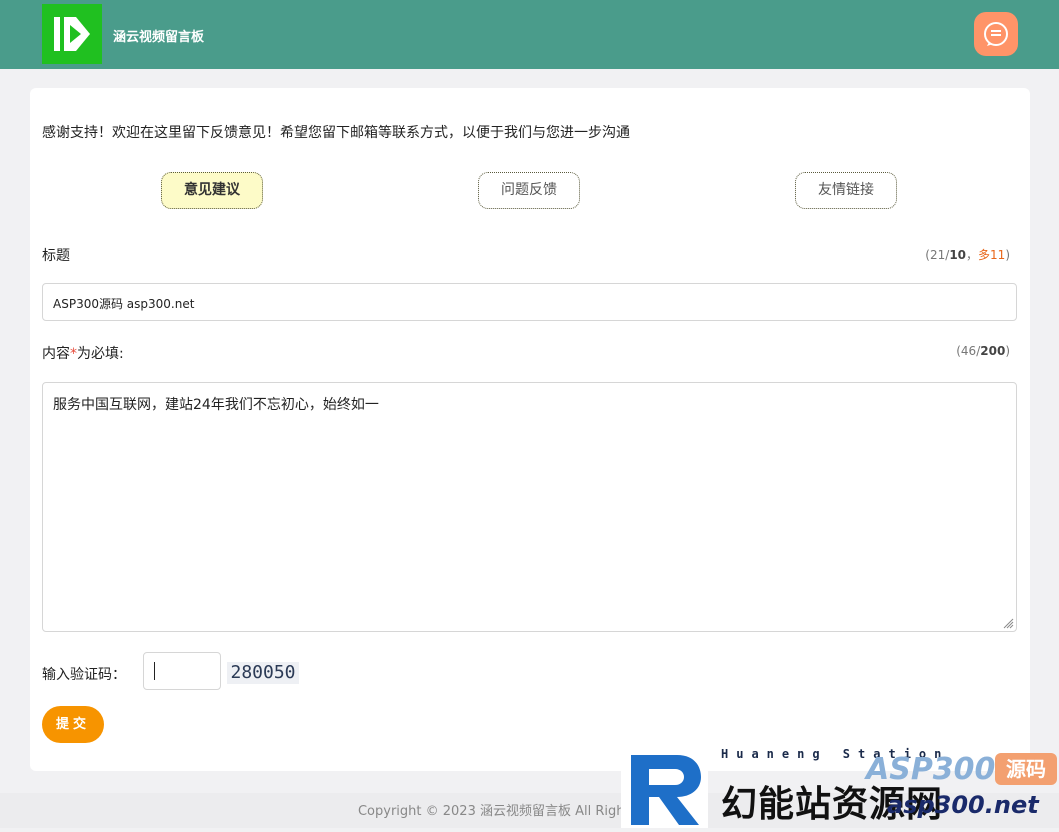 The height and width of the screenshot is (832, 1059). I want to click on captcha-label: 输入验证码：, so click(84, 675).